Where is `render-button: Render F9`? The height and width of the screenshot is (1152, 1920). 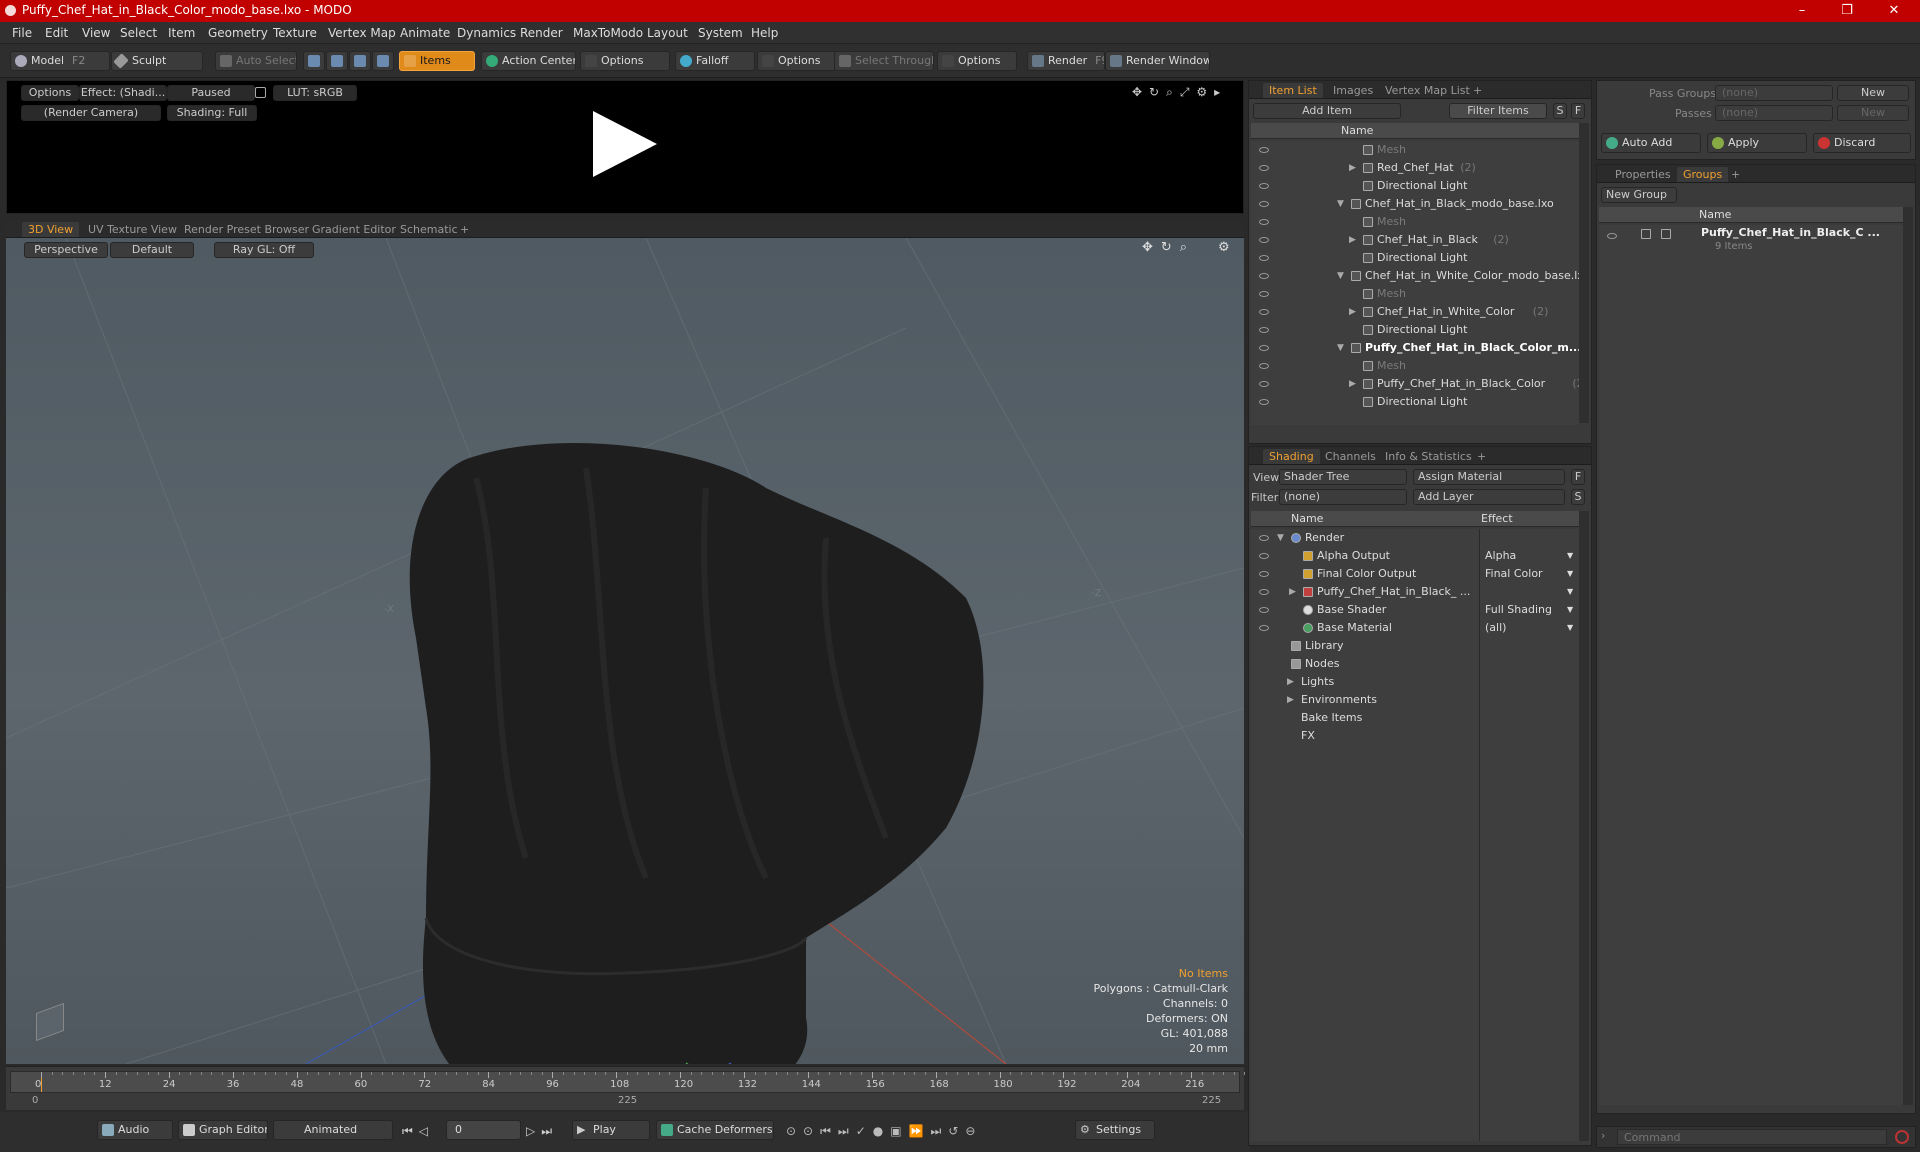 render-button: Render F9 is located at coordinates (1066, 61).